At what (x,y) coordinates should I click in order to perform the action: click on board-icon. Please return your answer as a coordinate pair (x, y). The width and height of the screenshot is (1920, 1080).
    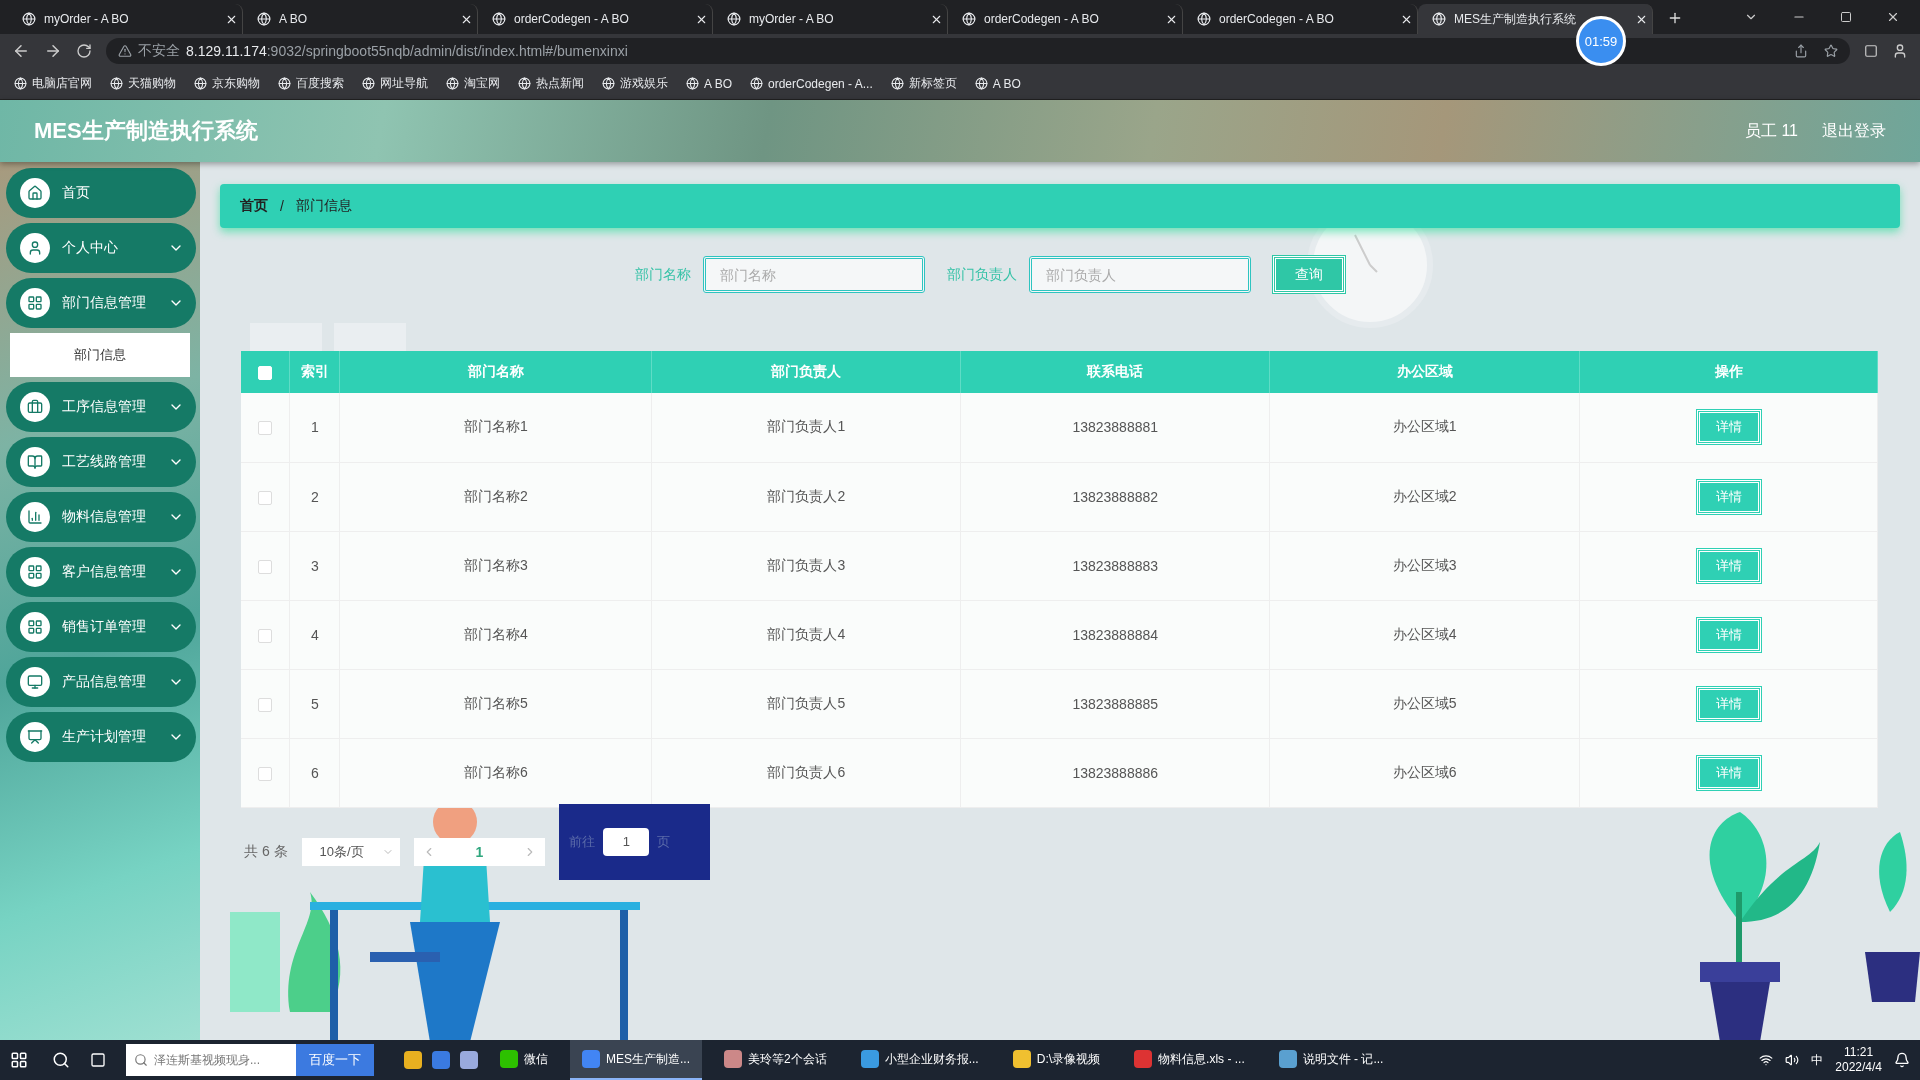
    Looking at the image, I should click on (35, 737).